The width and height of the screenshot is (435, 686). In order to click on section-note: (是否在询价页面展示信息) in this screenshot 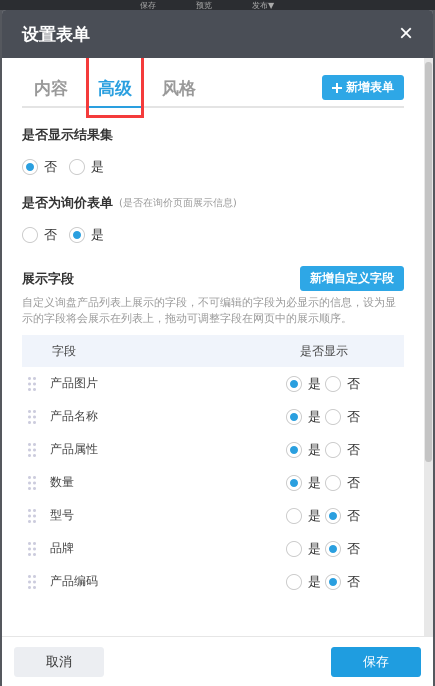, I will do `click(178, 203)`.